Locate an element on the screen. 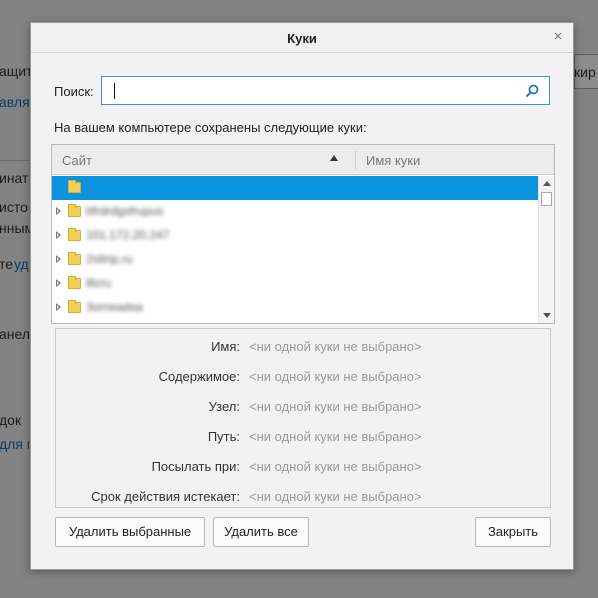 The width and height of the screenshot is (598, 598). dialog-titlebar: Куки × is located at coordinates (302, 38).